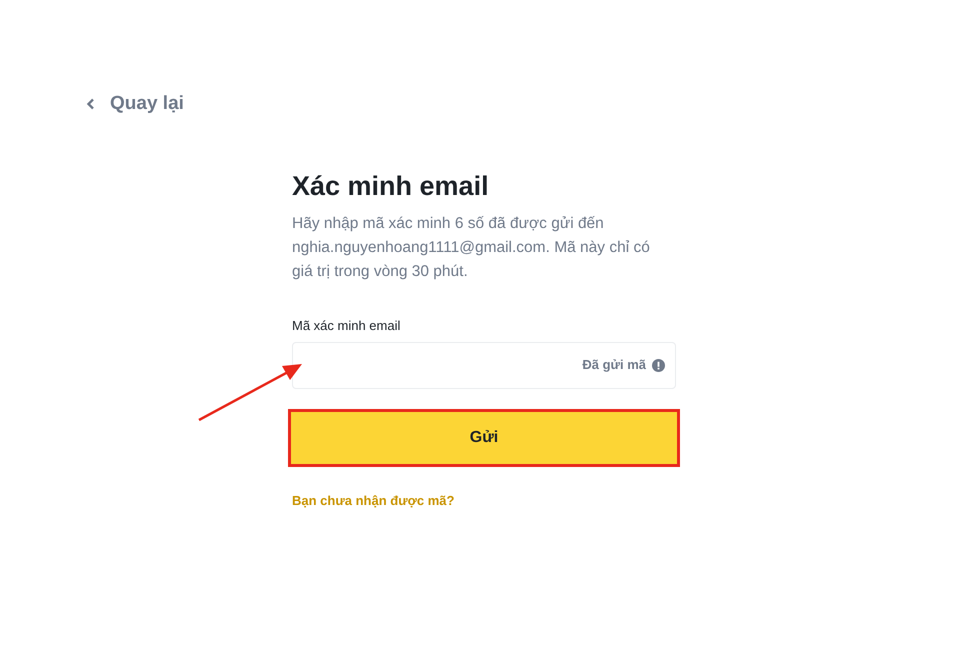 This screenshot has height=652, width=953. What do you see at coordinates (391, 186) in the screenshot?
I see `page-title: Xác minh email` at bounding box center [391, 186].